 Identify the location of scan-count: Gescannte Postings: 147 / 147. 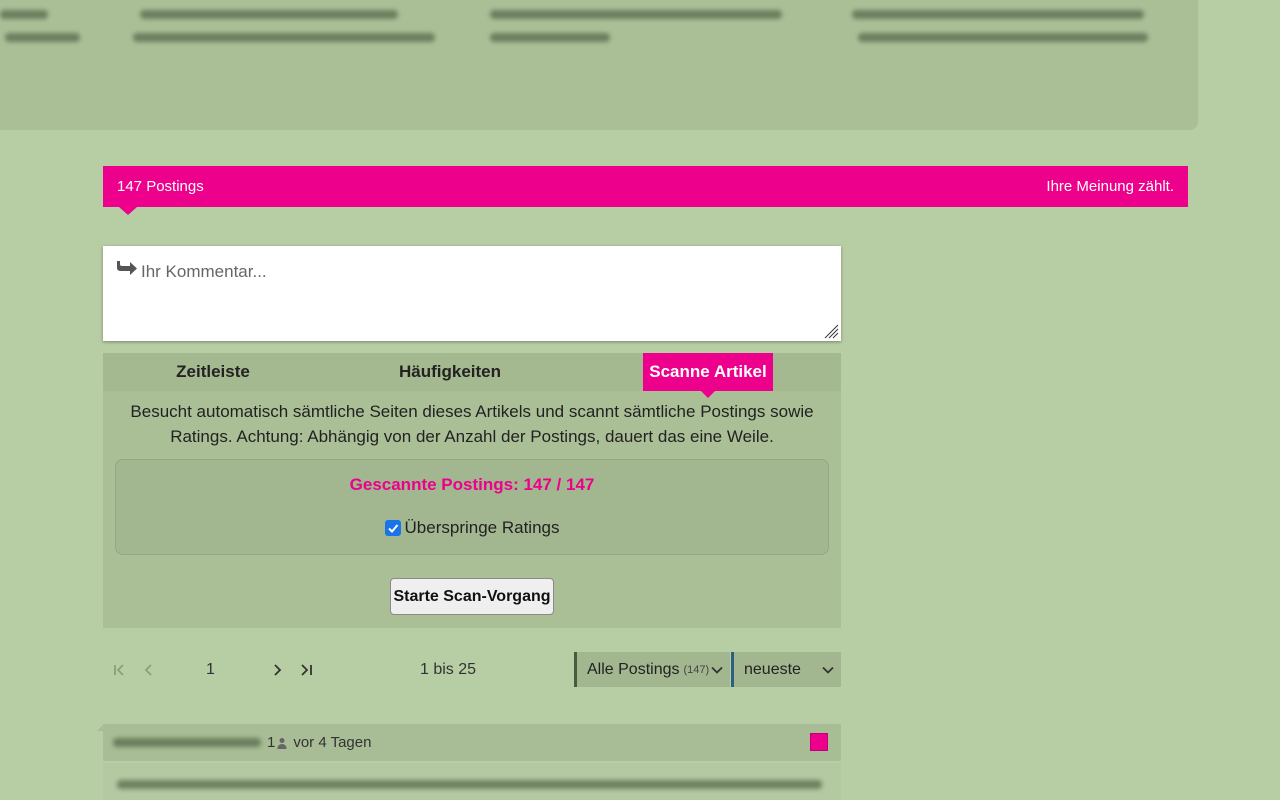
(472, 484).